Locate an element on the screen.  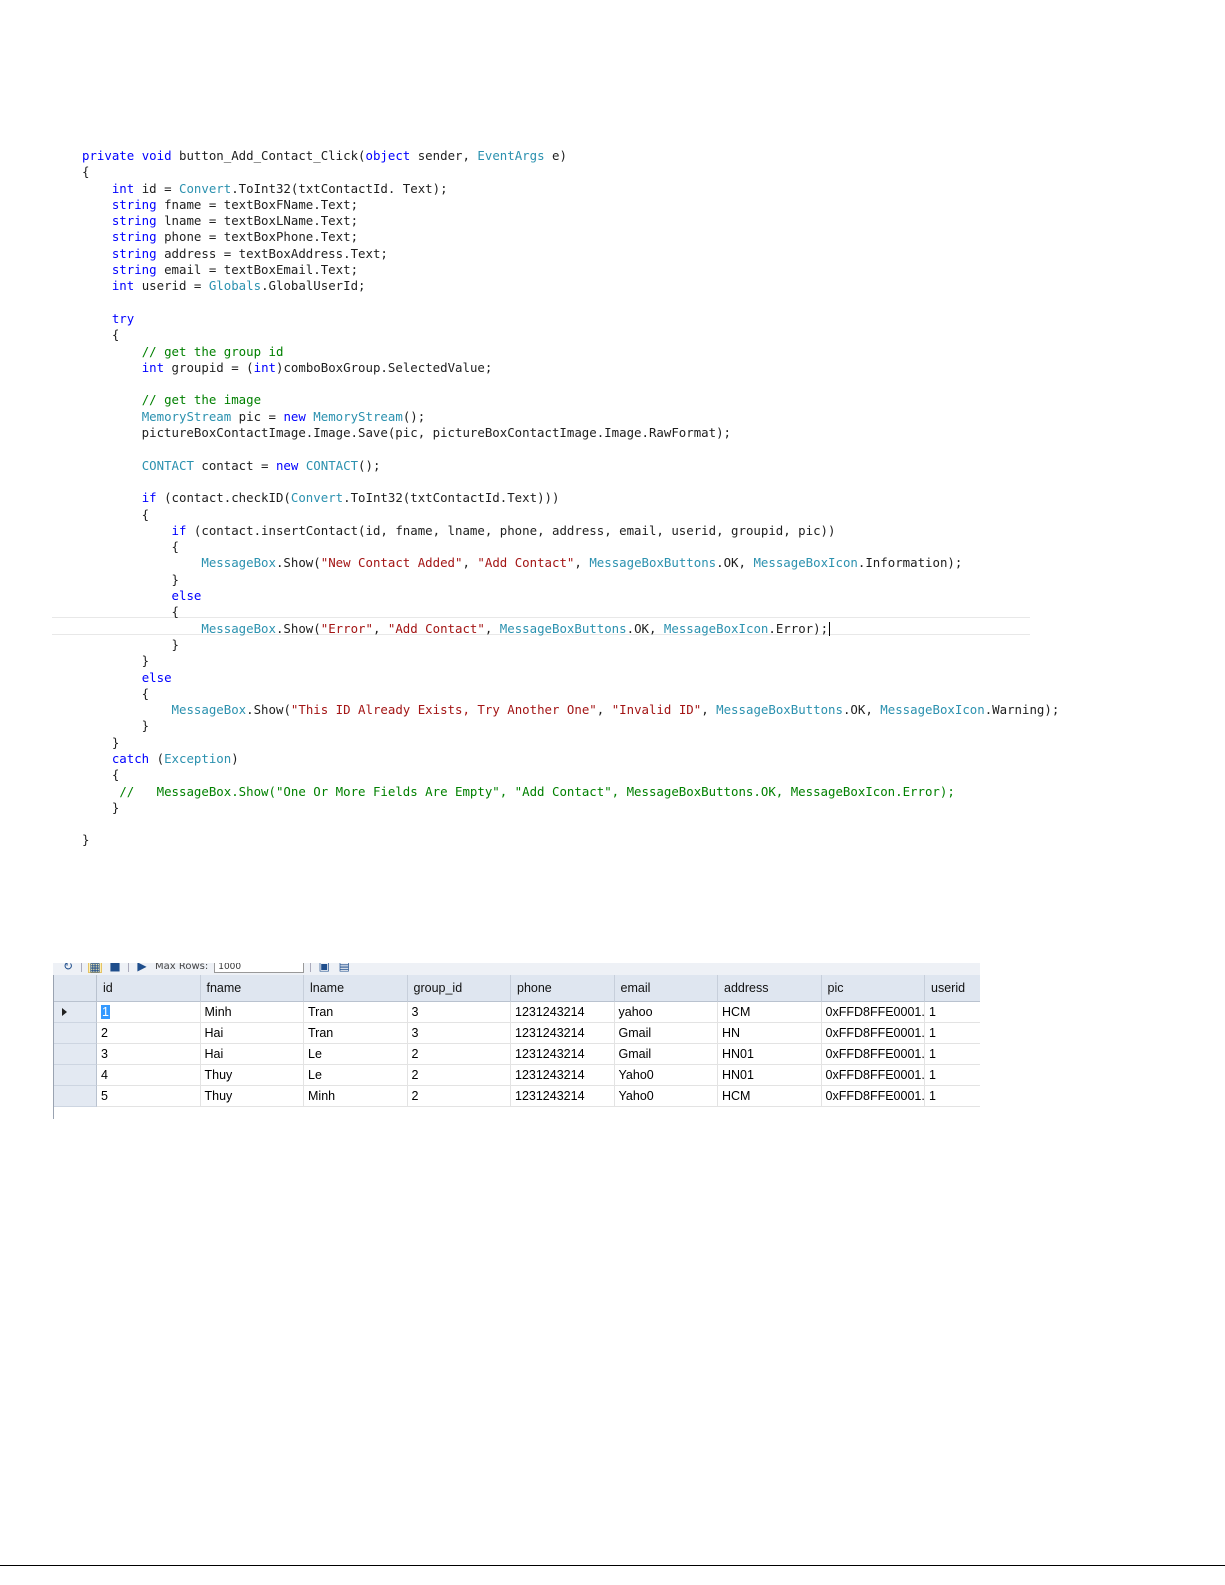
column-header-fname: fname is located at coordinates (252, 988).